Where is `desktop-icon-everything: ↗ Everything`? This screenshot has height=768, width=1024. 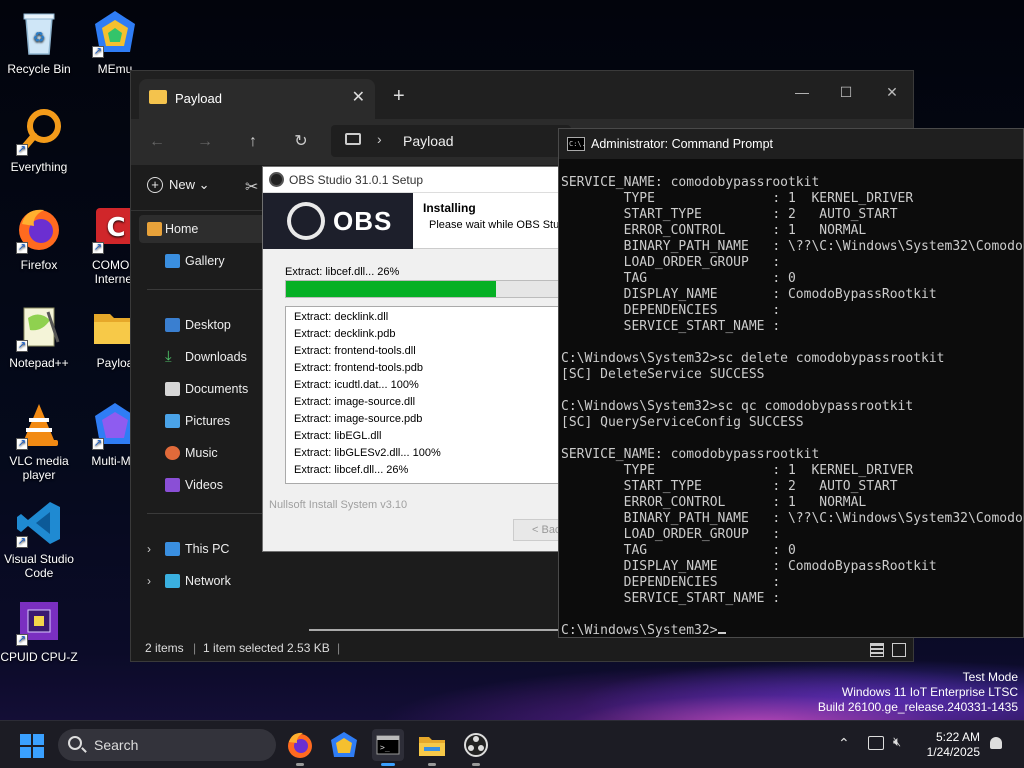
desktop-icon-everything: ↗ Everything is located at coordinates (39, 140).